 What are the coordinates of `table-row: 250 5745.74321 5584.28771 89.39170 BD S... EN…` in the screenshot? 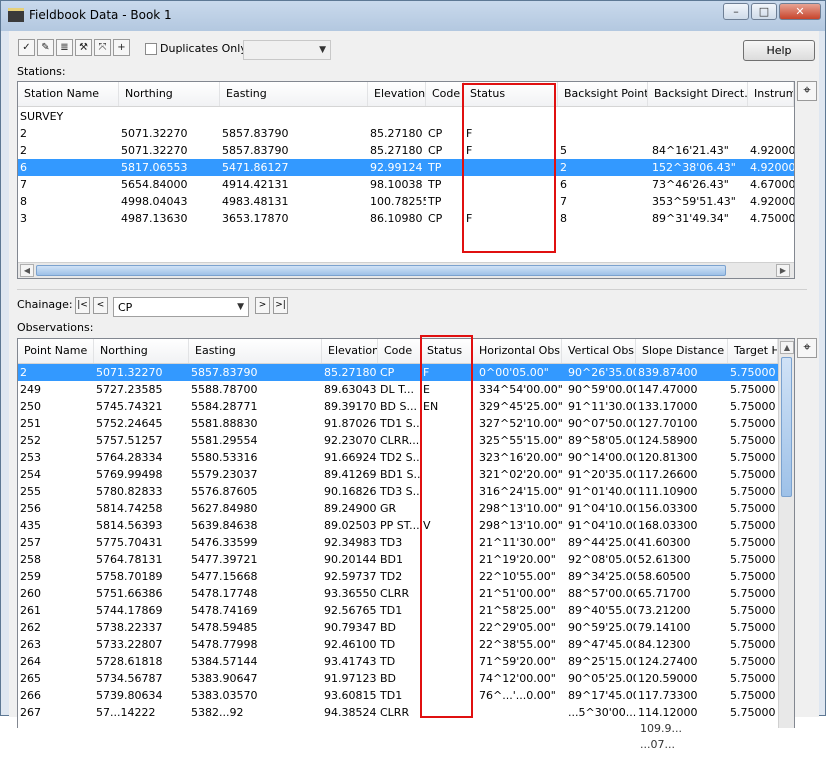 It's located at (398, 406).